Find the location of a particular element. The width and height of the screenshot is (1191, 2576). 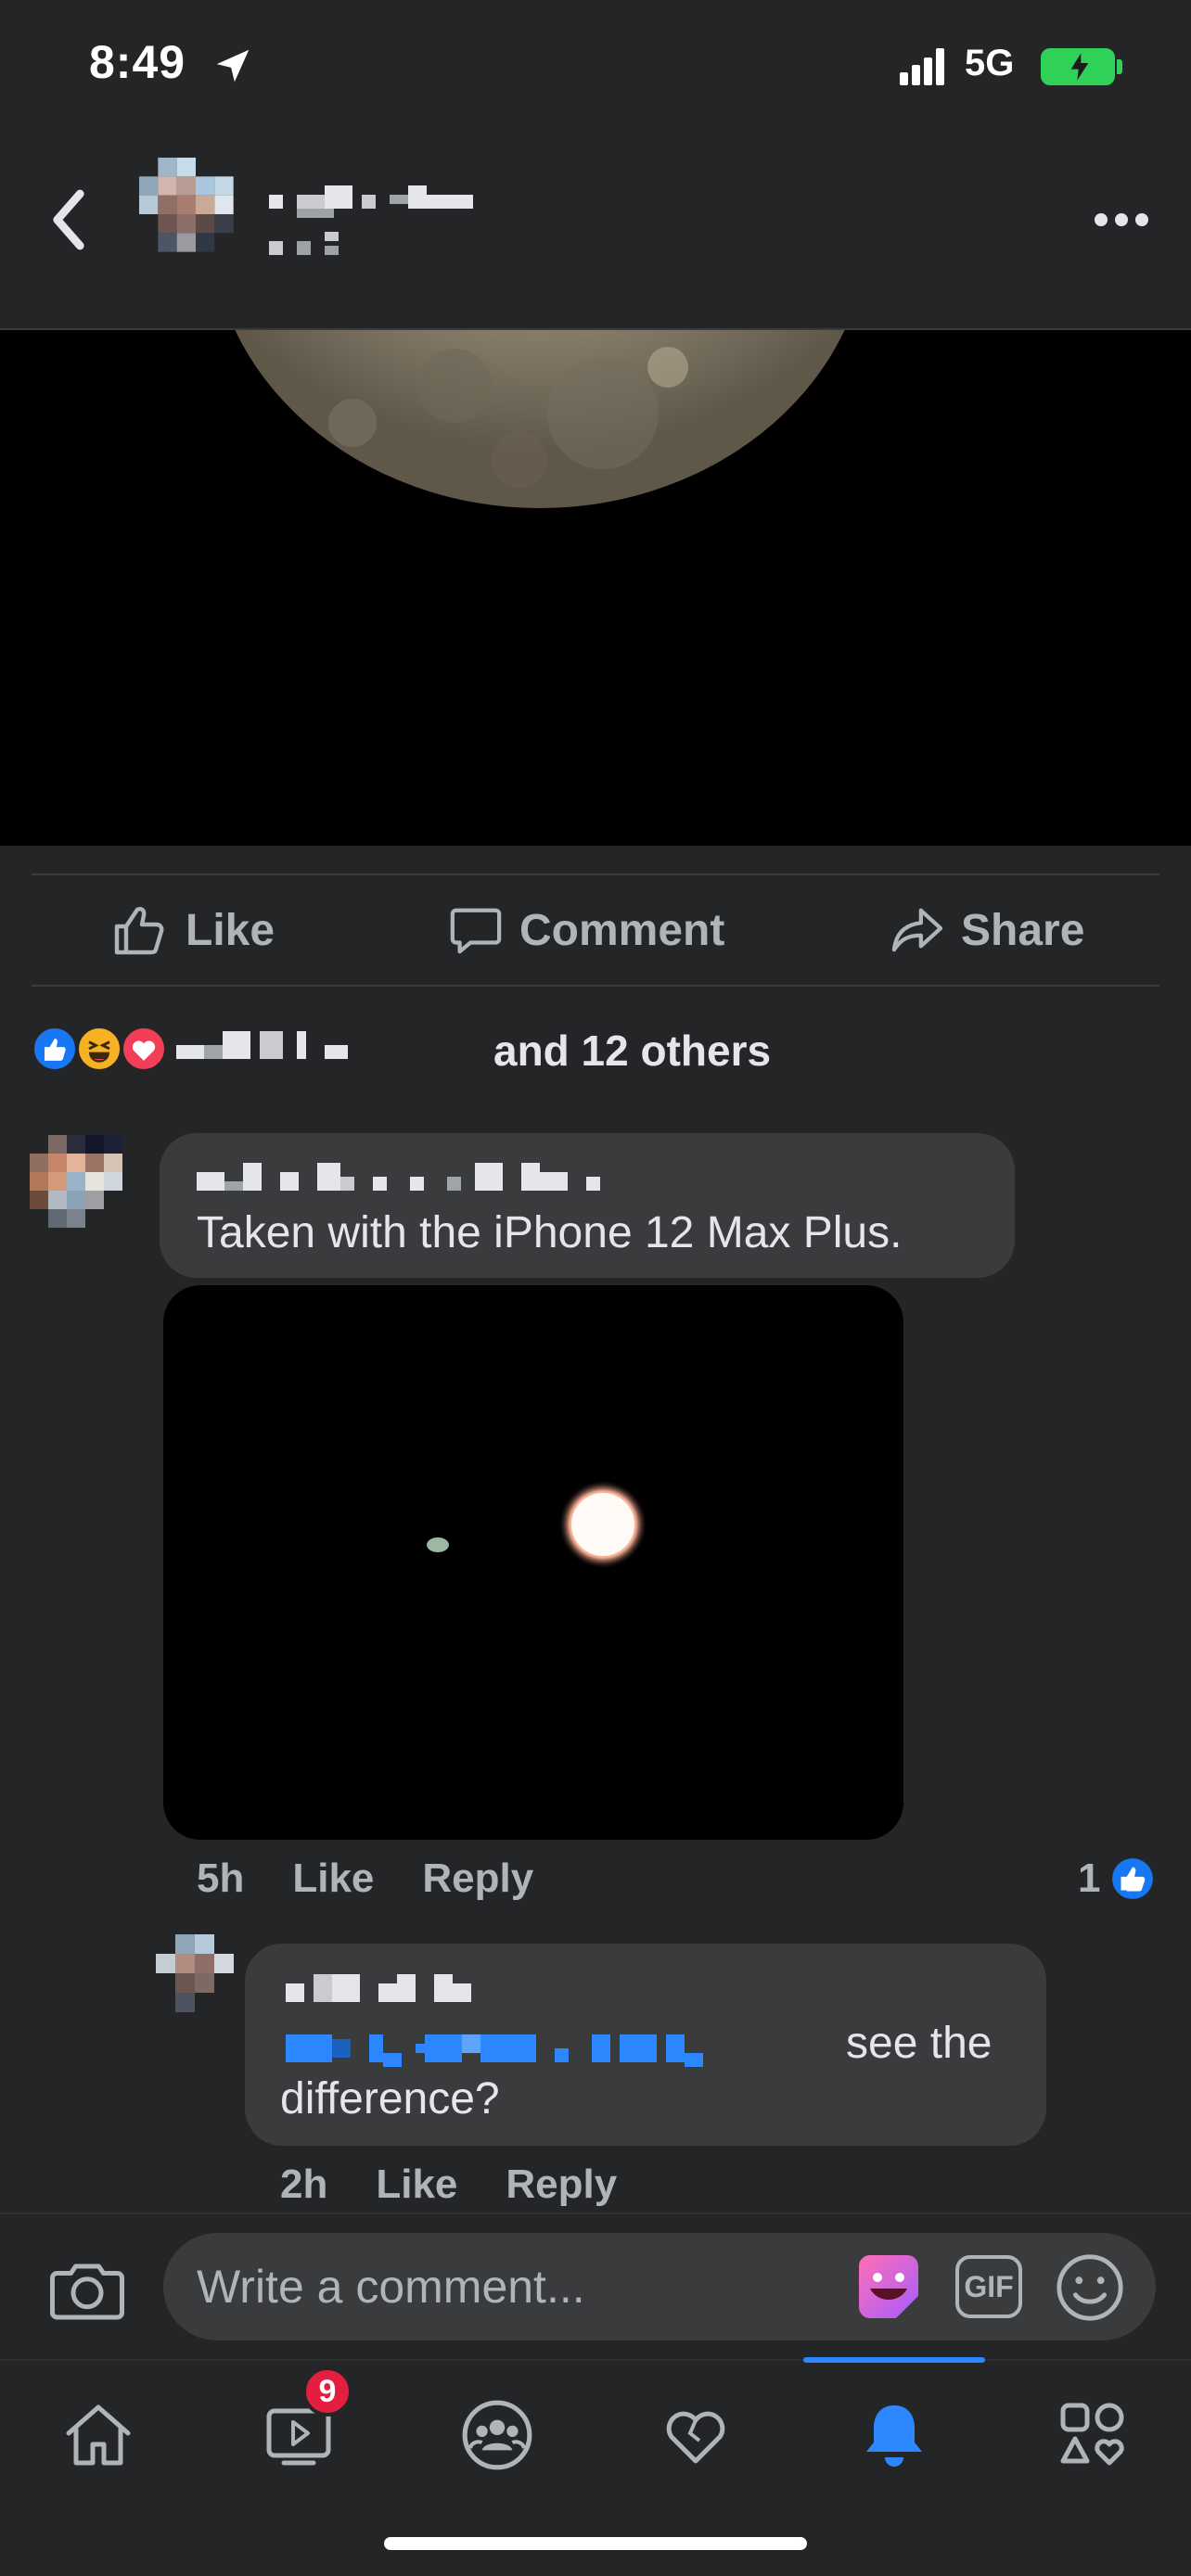

groups-icon is located at coordinates (497, 2435).